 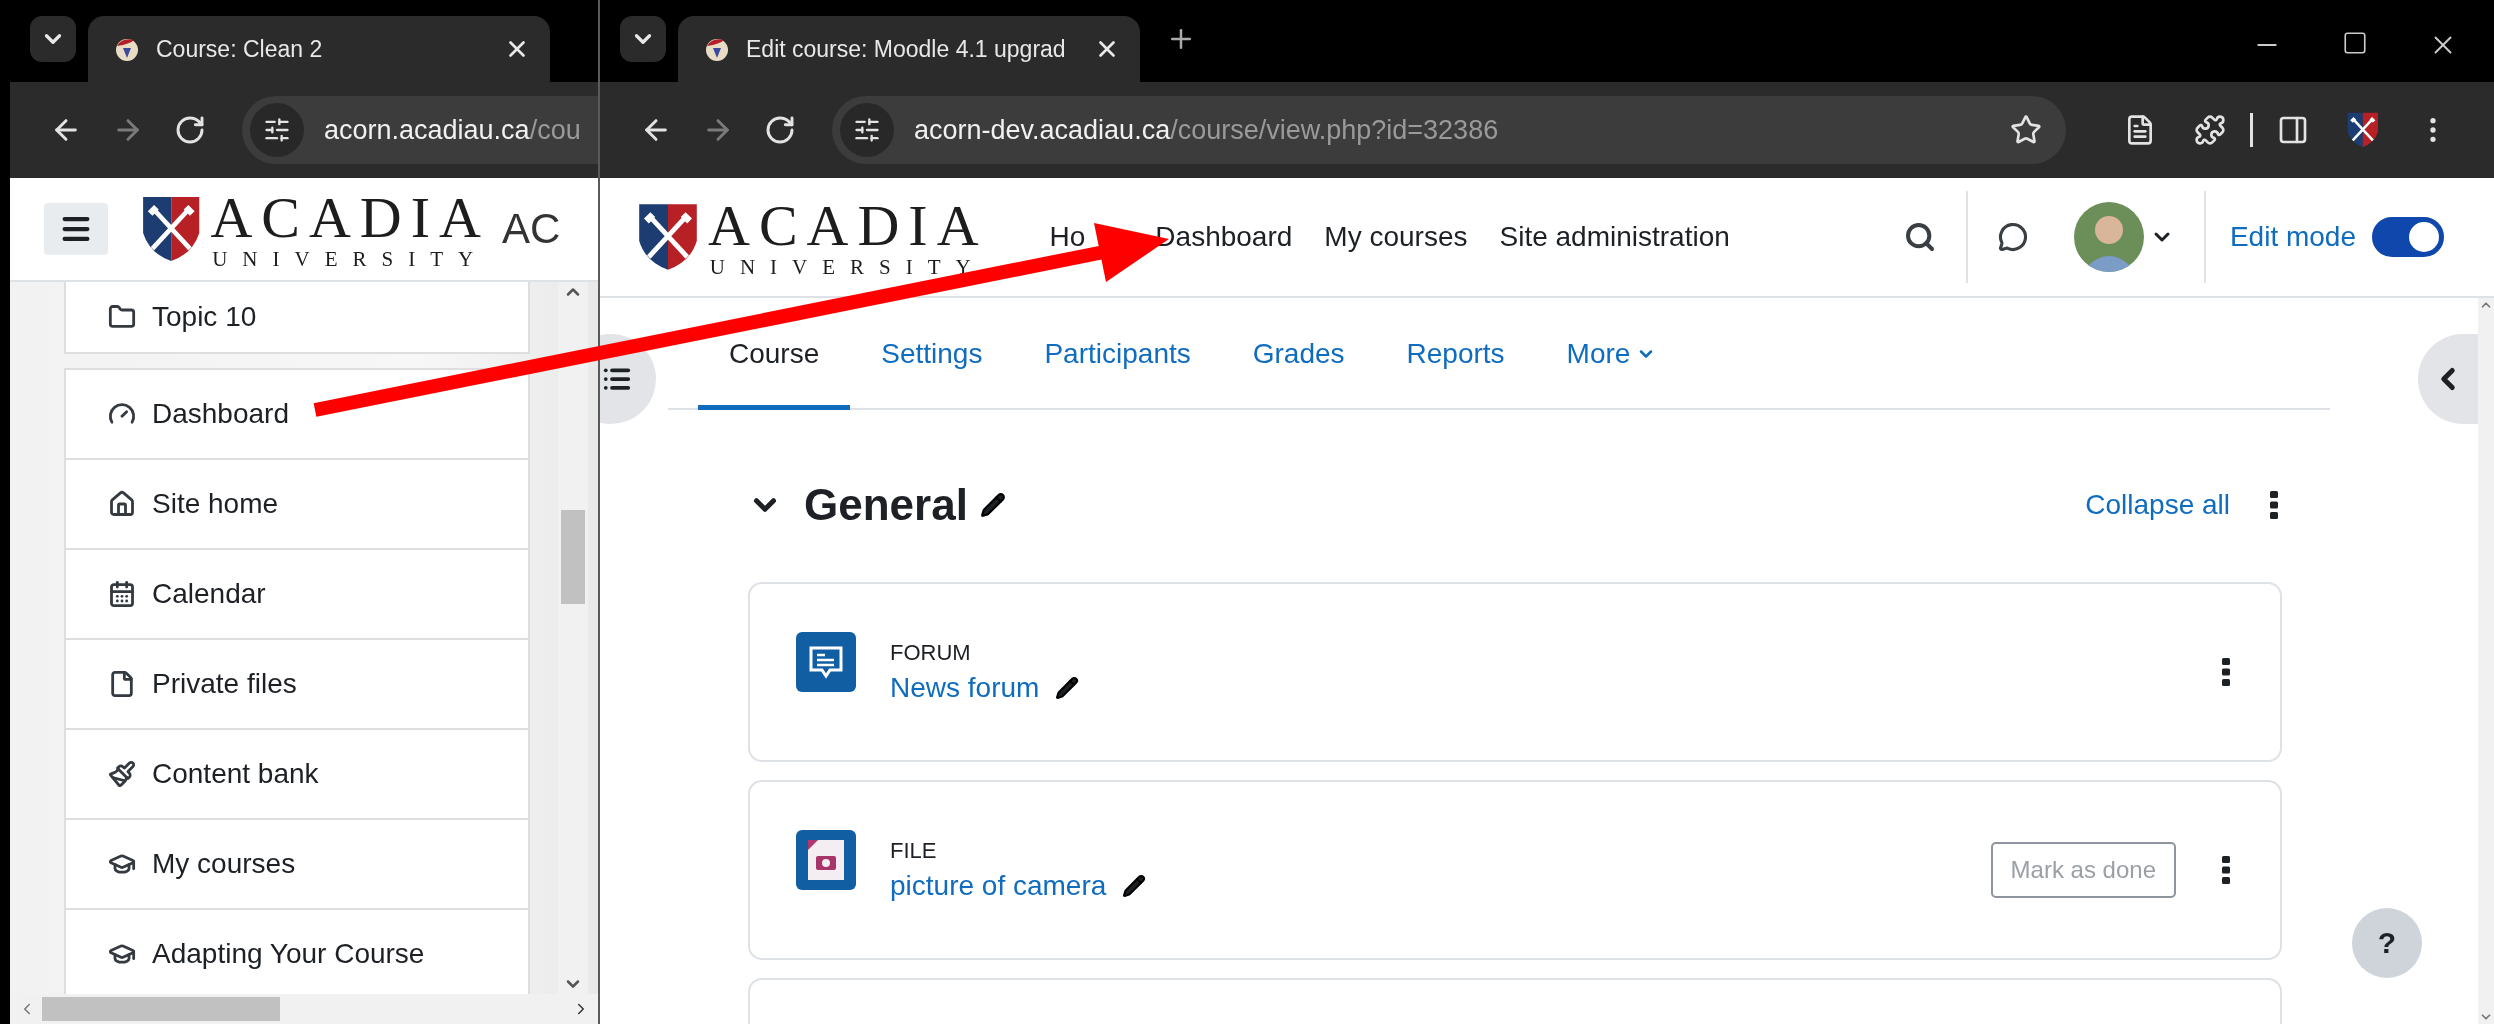 I want to click on course-tab: Reports, so click(x=1455, y=354).